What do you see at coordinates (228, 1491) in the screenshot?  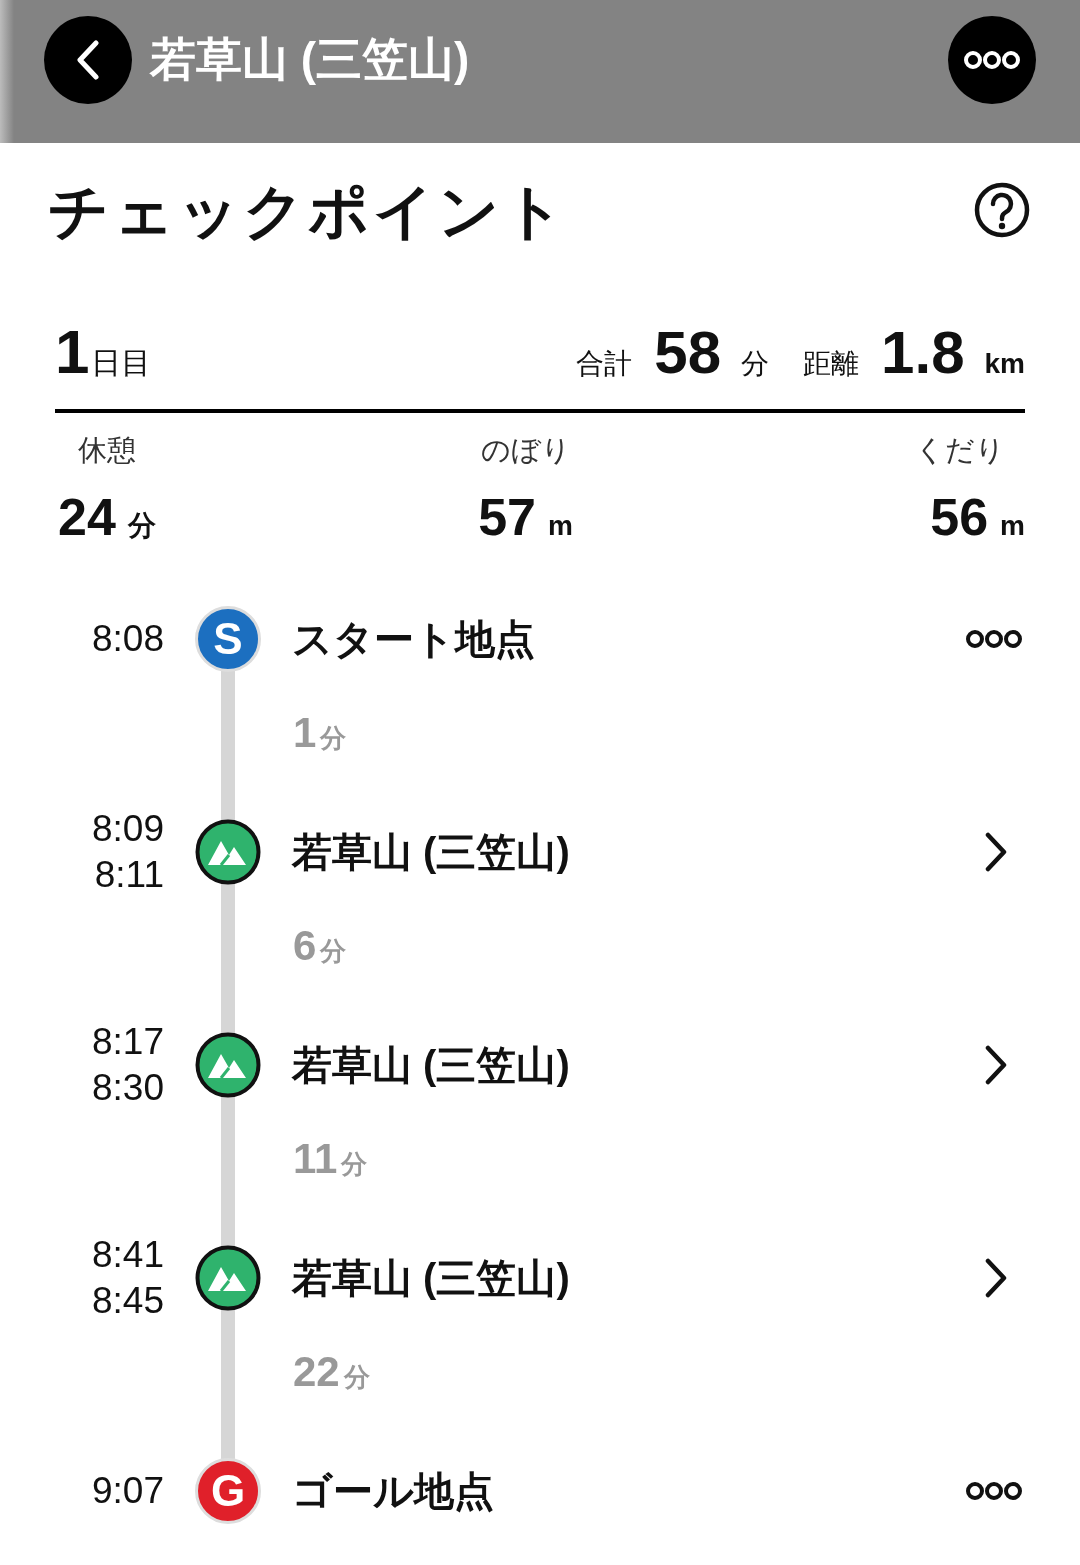 I see `goal-badge: G` at bounding box center [228, 1491].